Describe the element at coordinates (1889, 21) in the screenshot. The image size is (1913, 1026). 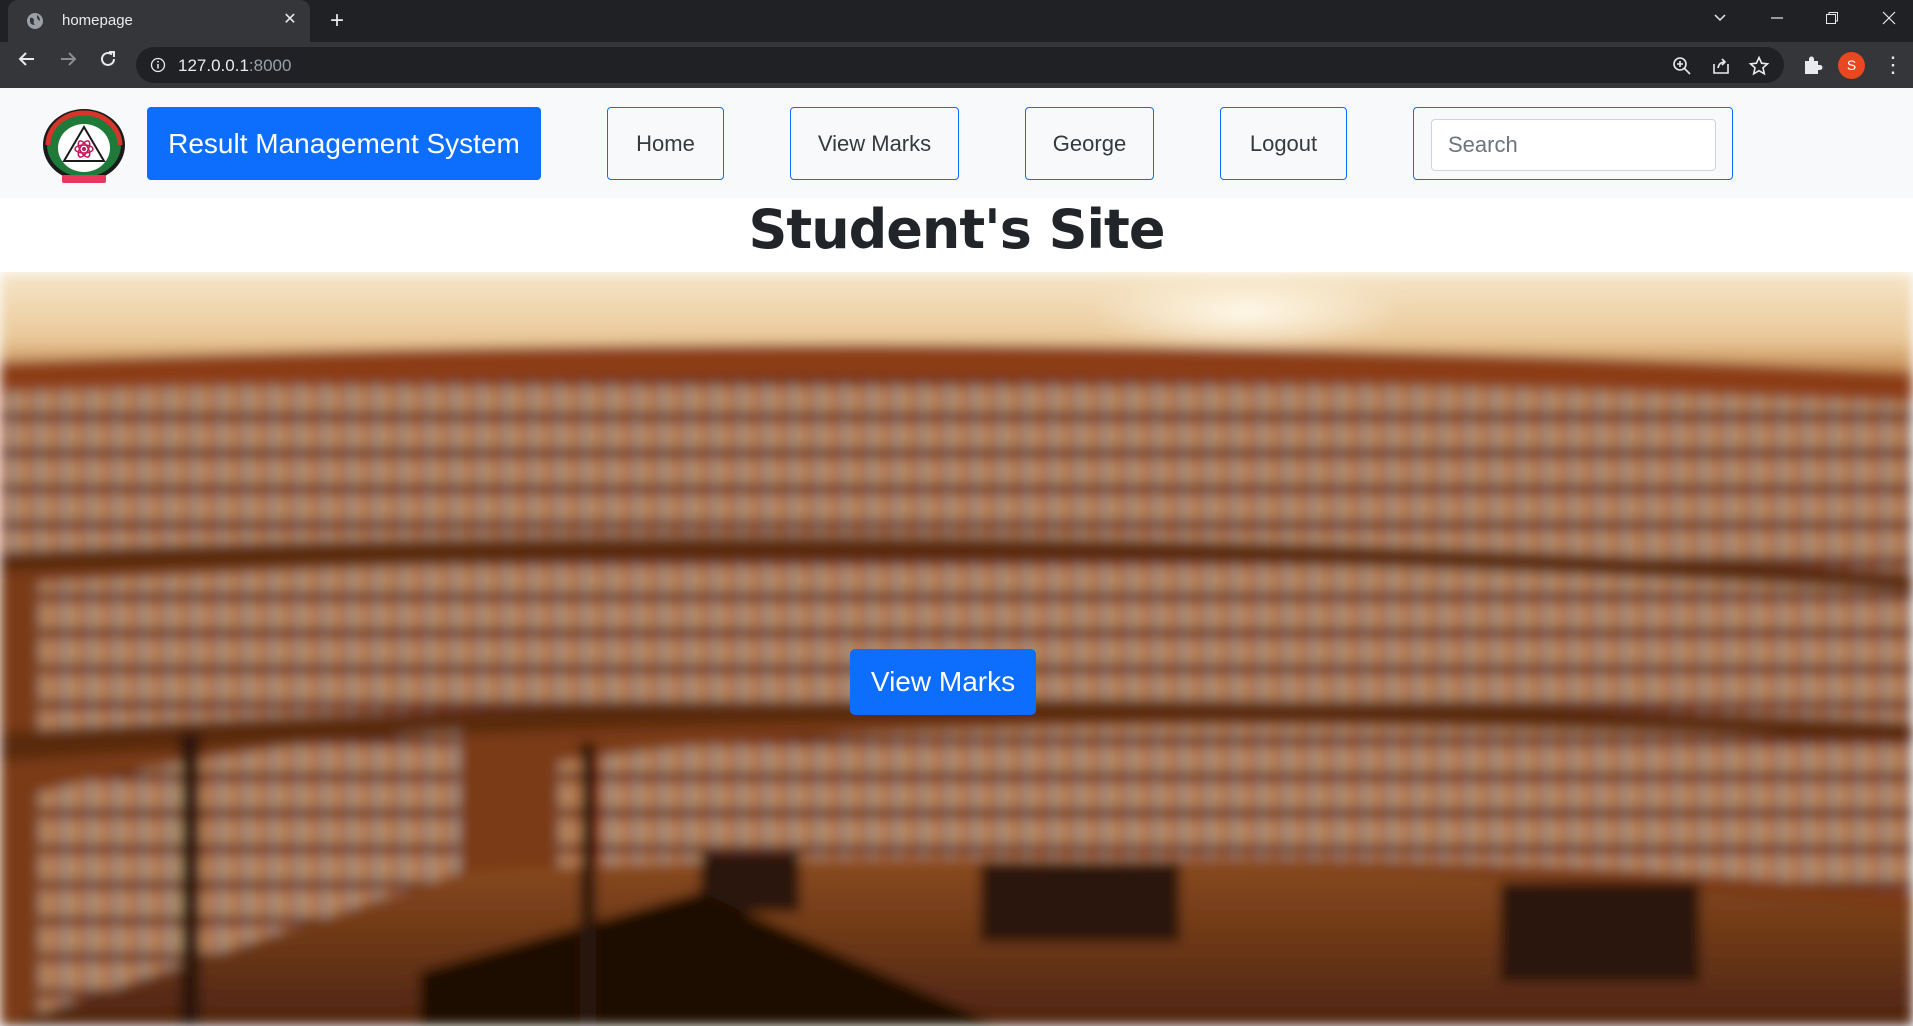
I see `window-close-icon` at that location.